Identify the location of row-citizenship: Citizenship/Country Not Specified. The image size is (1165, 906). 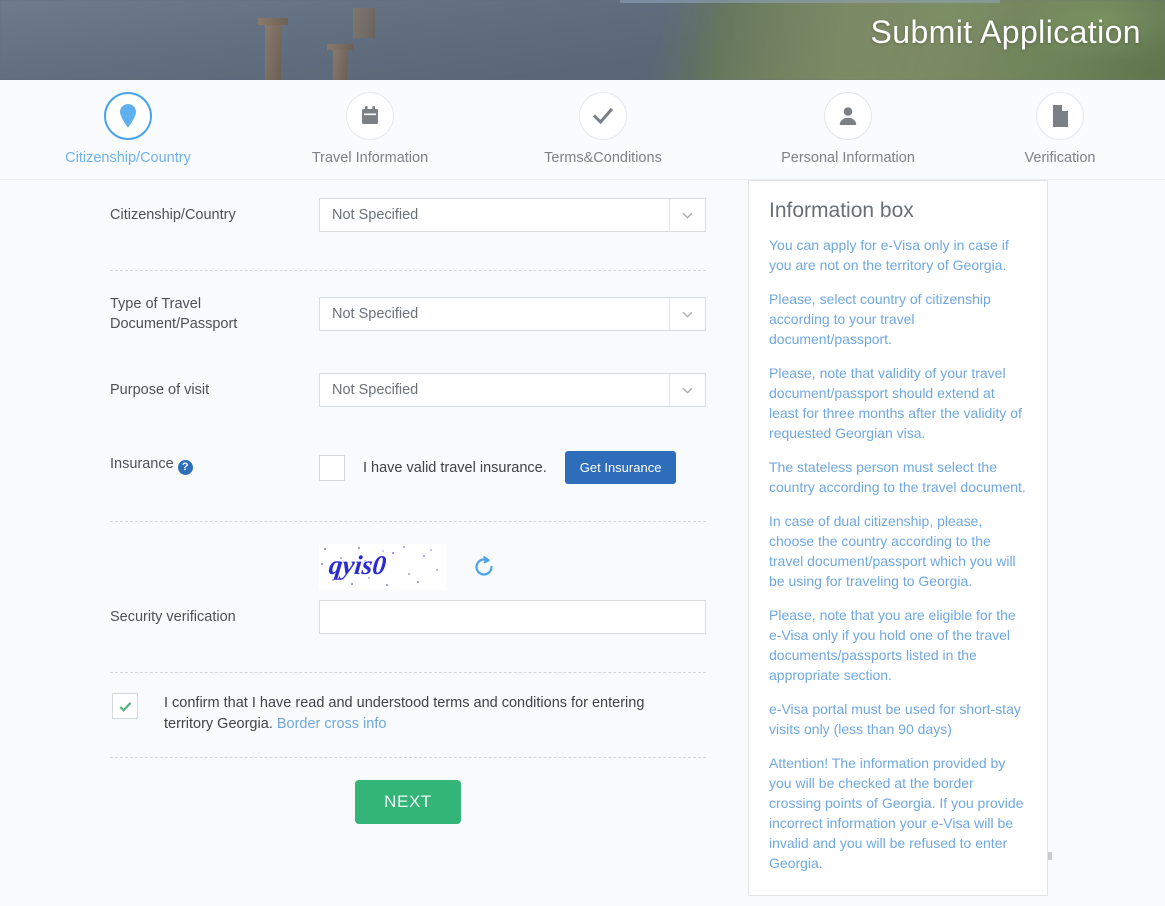
(408, 223).